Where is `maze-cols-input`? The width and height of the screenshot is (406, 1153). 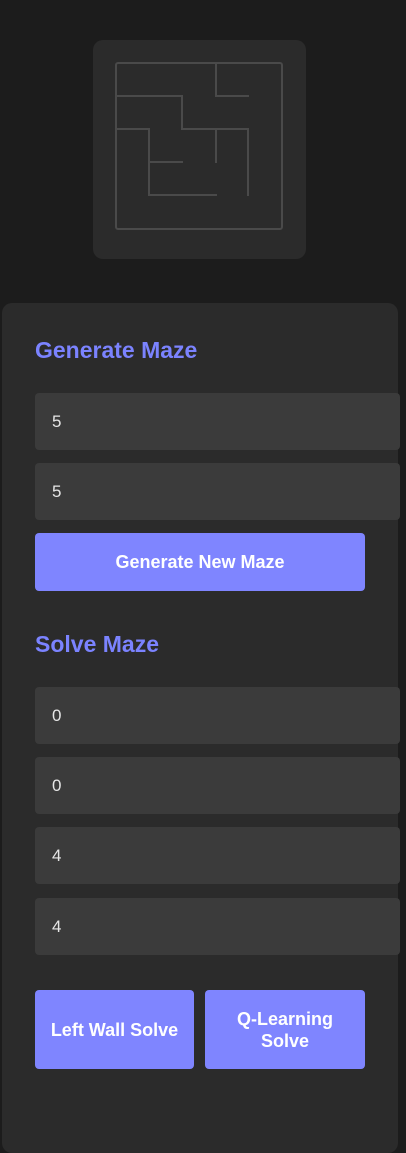 maze-cols-input is located at coordinates (217, 491).